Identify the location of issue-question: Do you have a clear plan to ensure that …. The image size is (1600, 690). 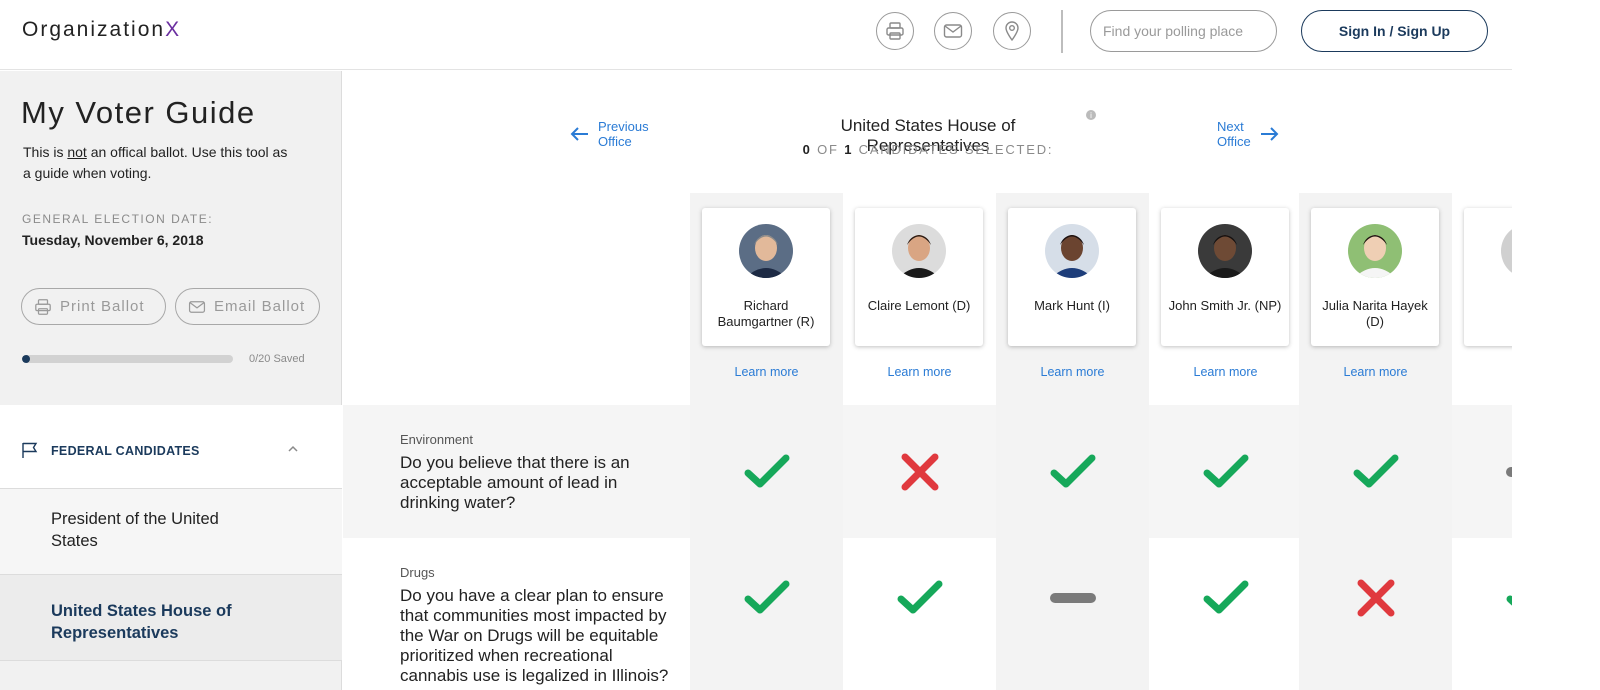
(534, 635).